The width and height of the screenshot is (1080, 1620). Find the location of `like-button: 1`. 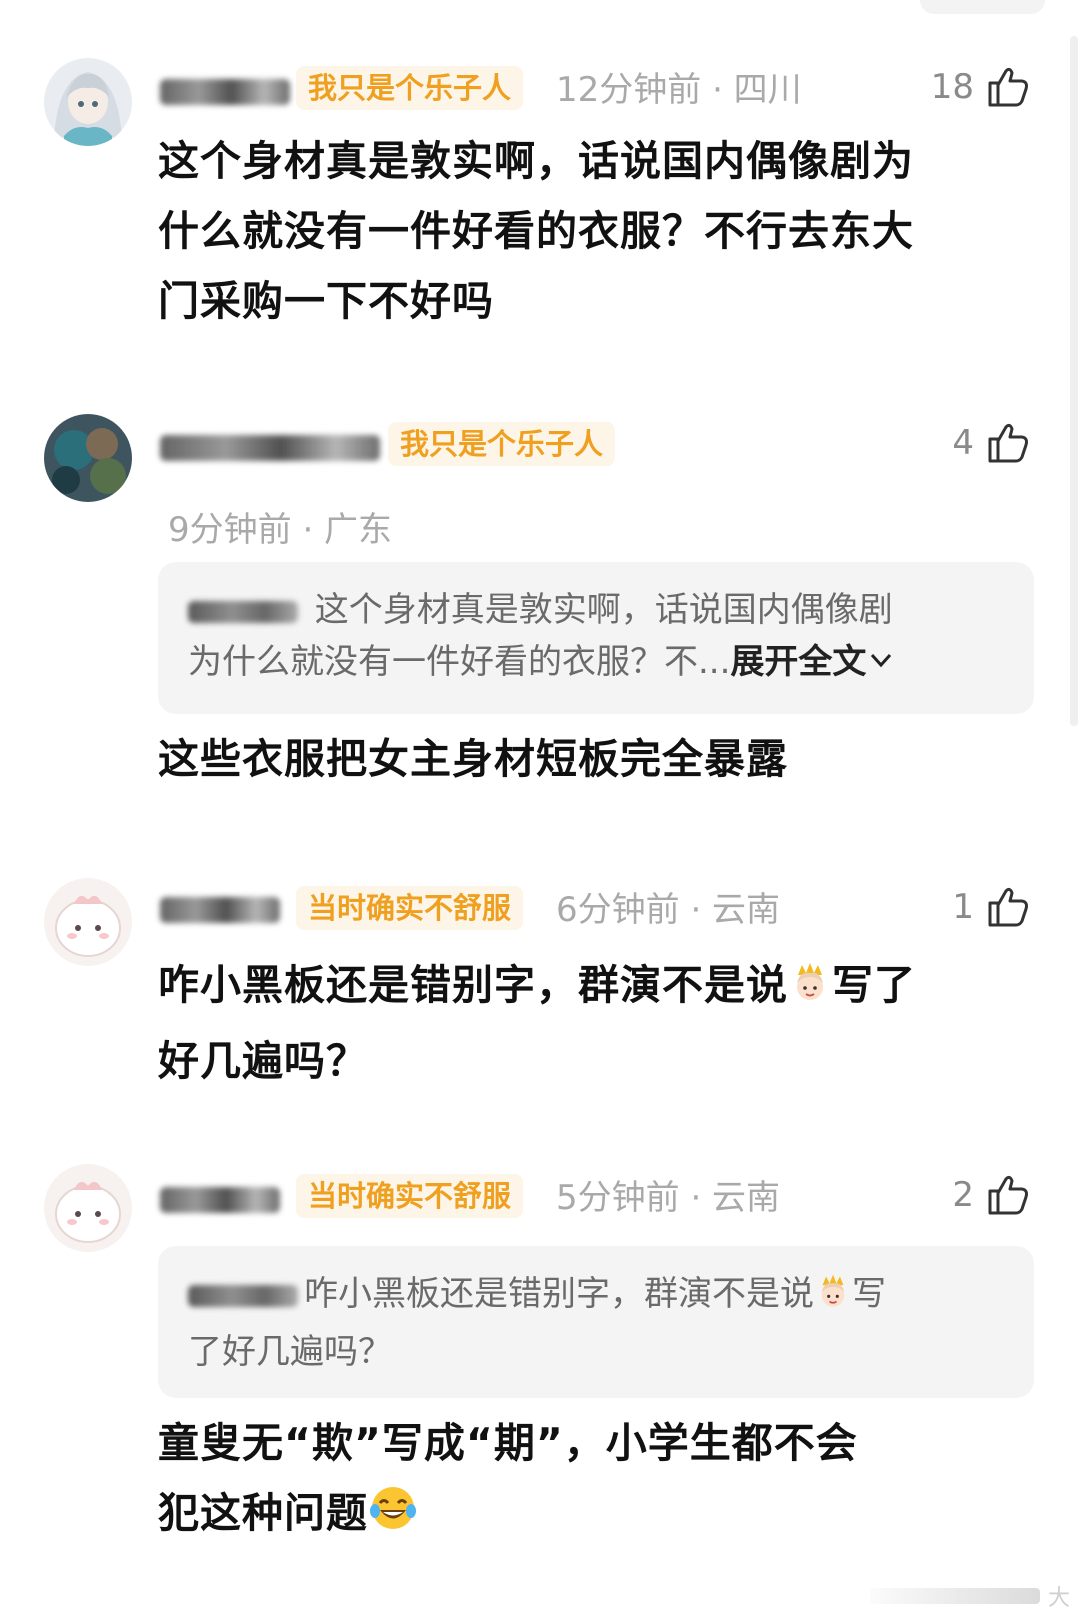

like-button: 1 is located at coordinates (992, 907).